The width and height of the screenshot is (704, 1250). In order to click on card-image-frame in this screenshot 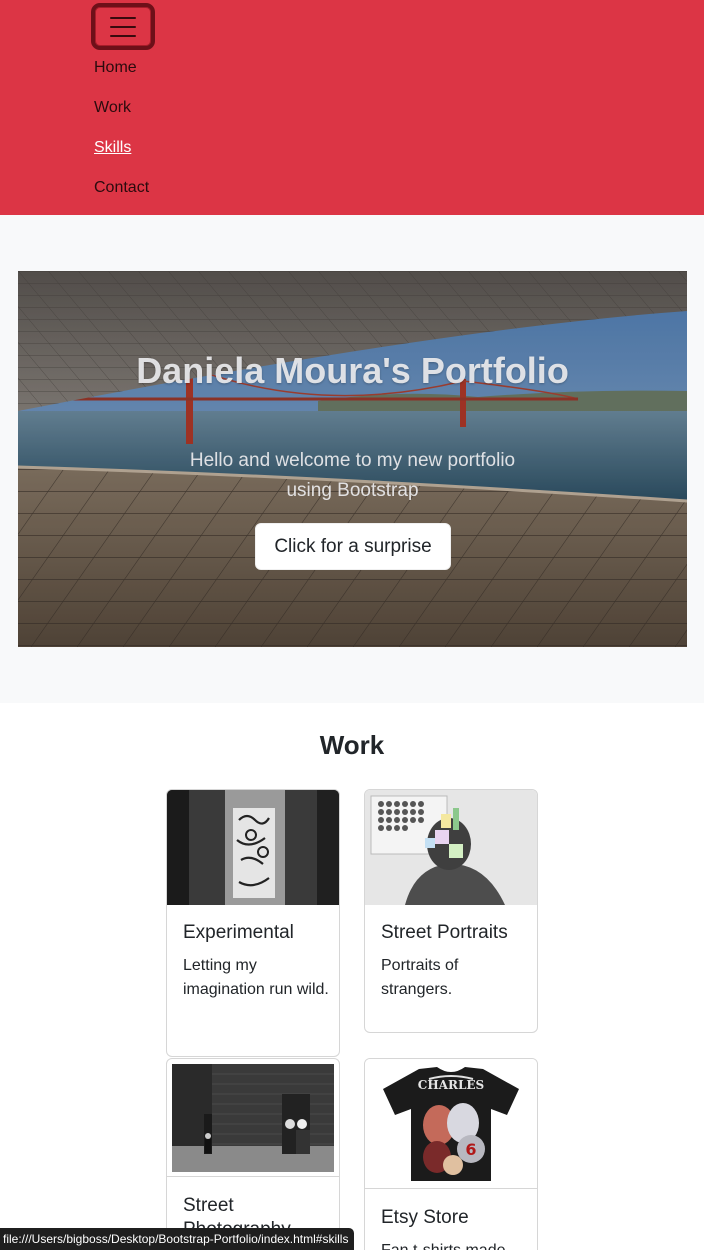, I will do `click(253, 1118)`.